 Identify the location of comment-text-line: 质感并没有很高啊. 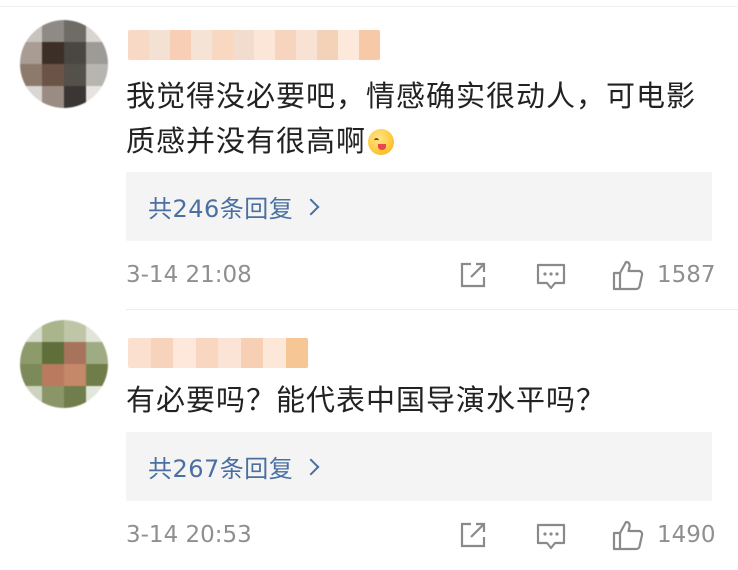
(426, 141).